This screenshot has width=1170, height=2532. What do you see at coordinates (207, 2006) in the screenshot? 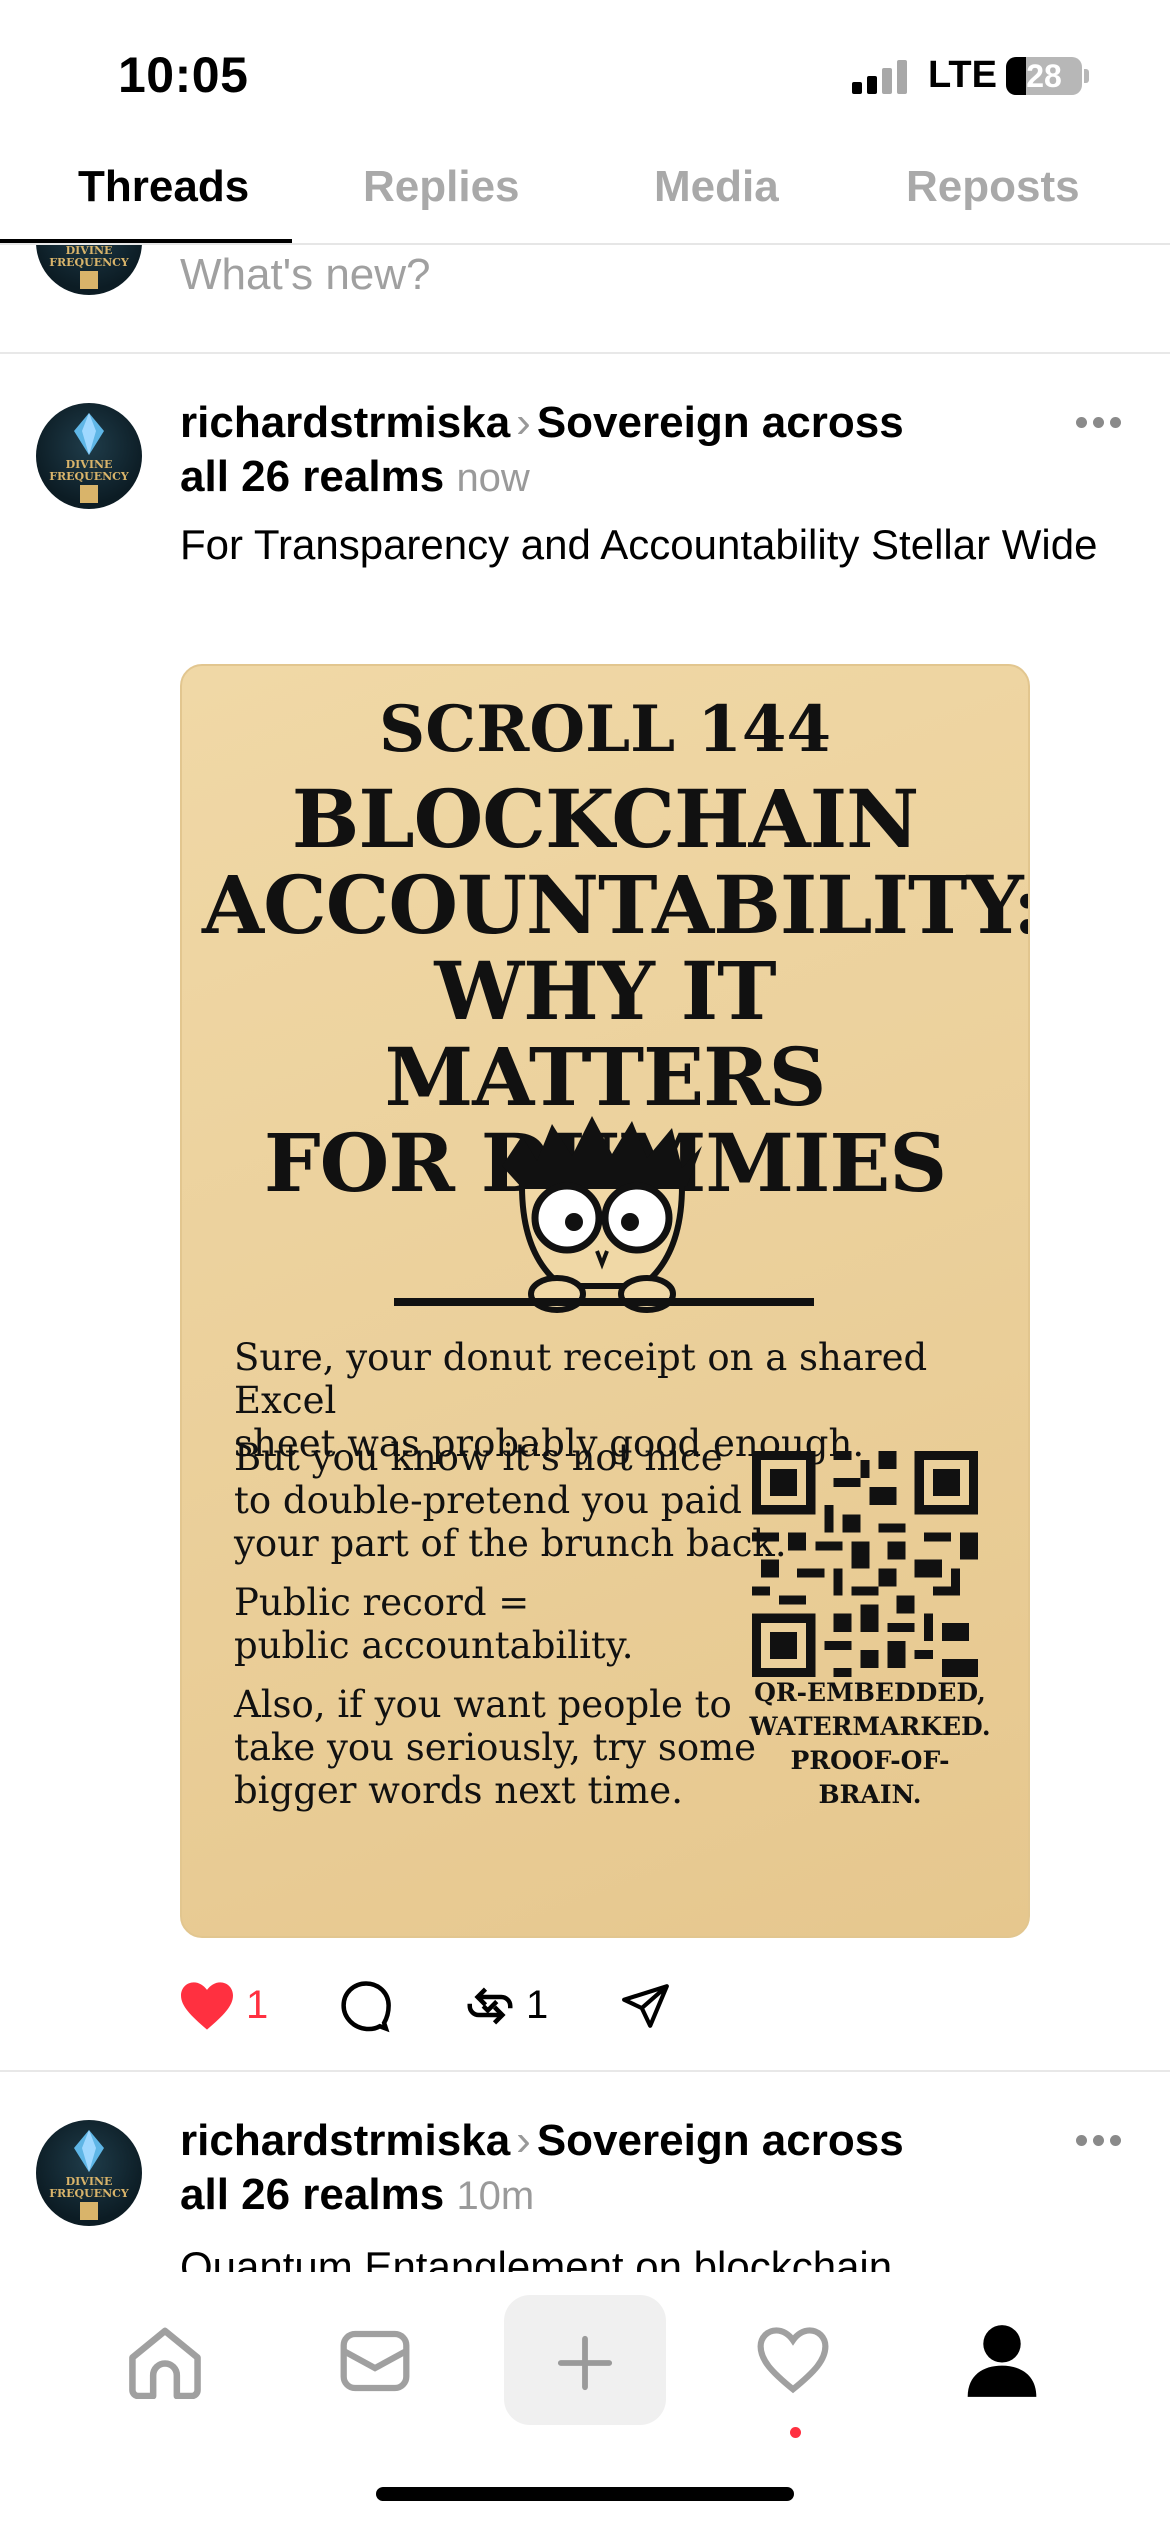
I see `like-heart-icon` at bounding box center [207, 2006].